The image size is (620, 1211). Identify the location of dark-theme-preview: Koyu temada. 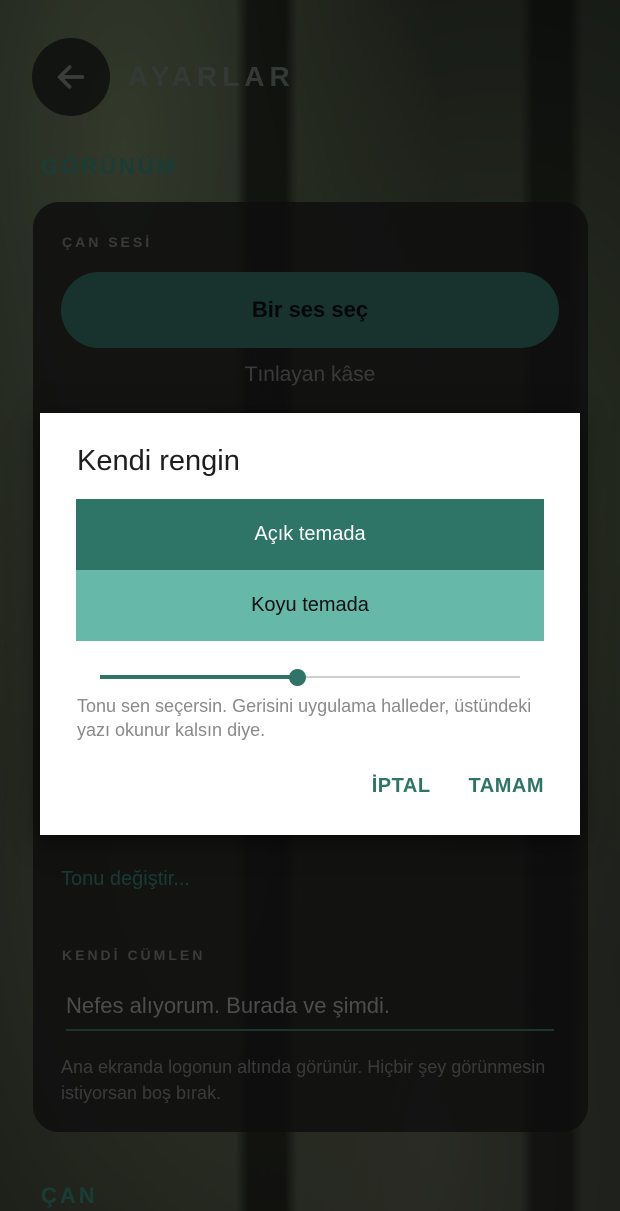
(310, 605).